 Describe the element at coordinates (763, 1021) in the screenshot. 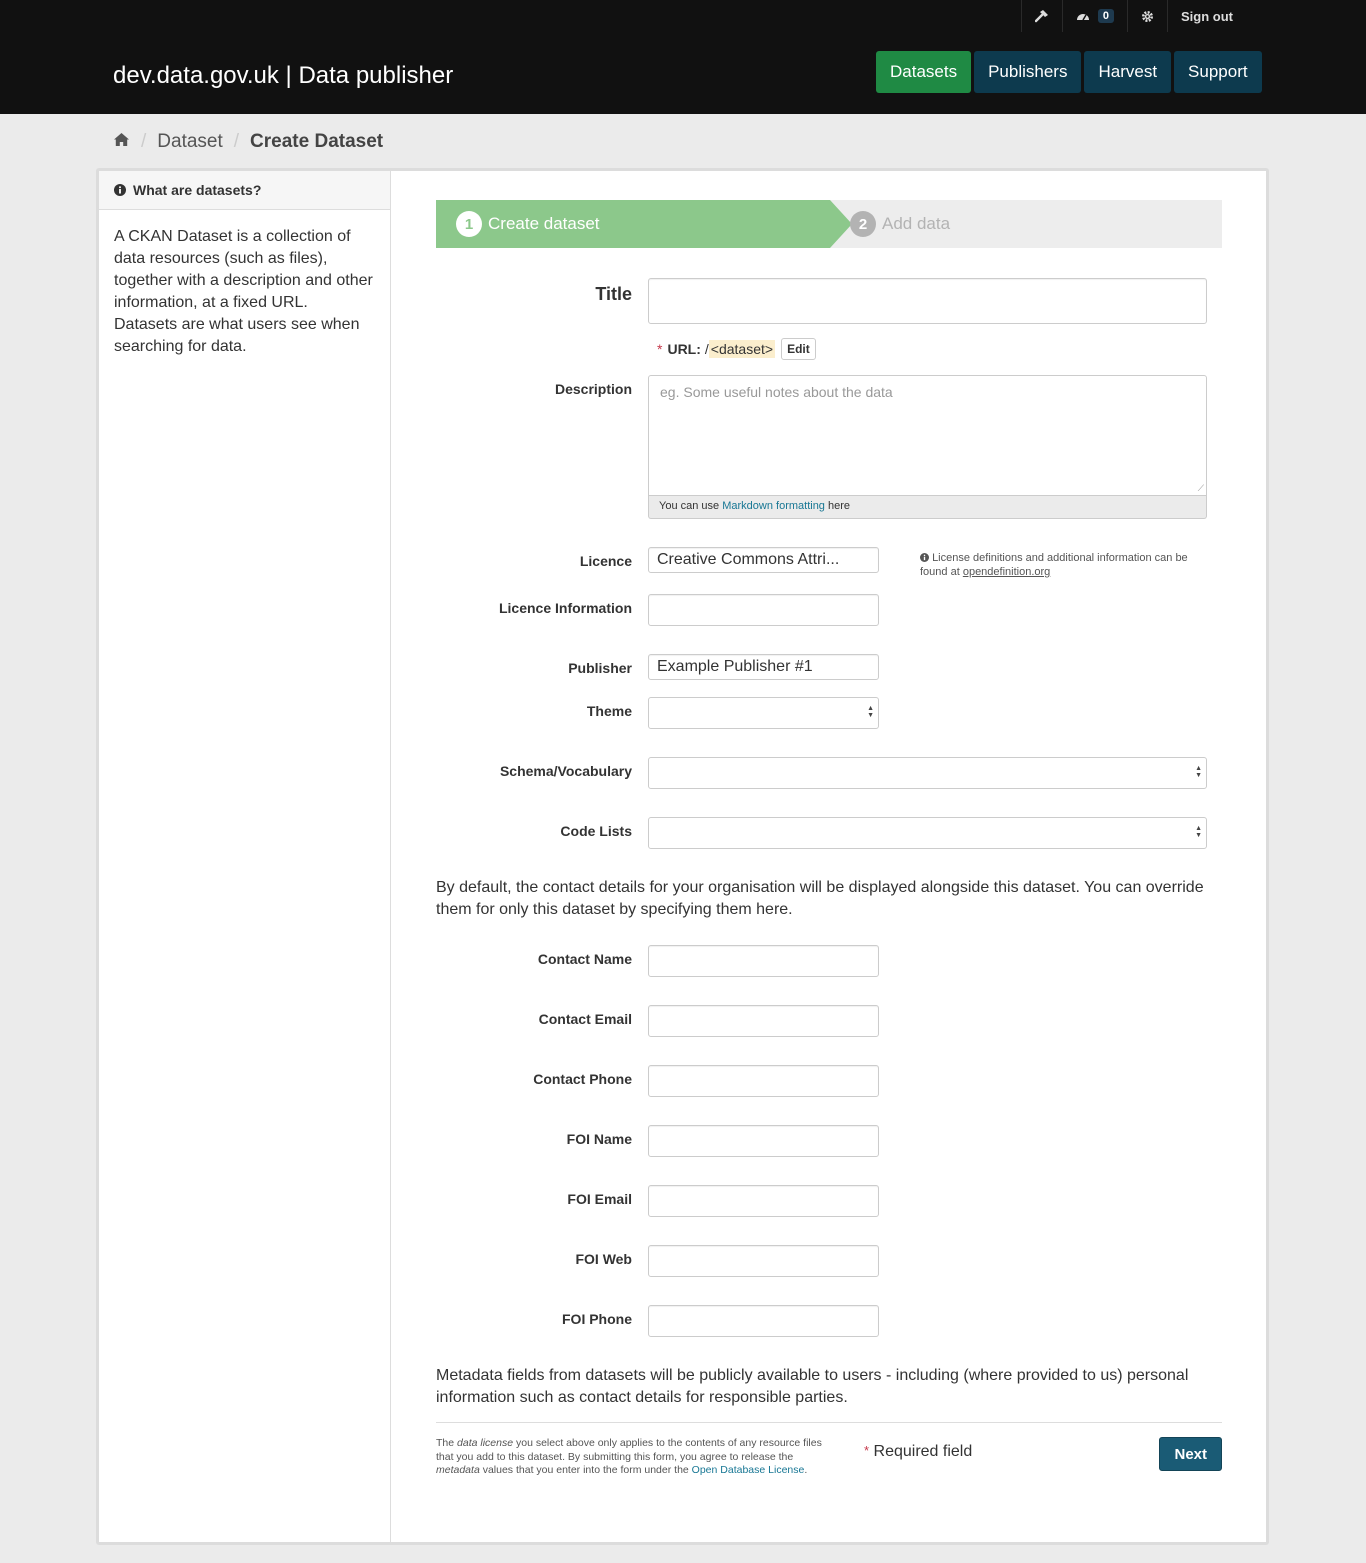

I see `contact-email-input` at that location.